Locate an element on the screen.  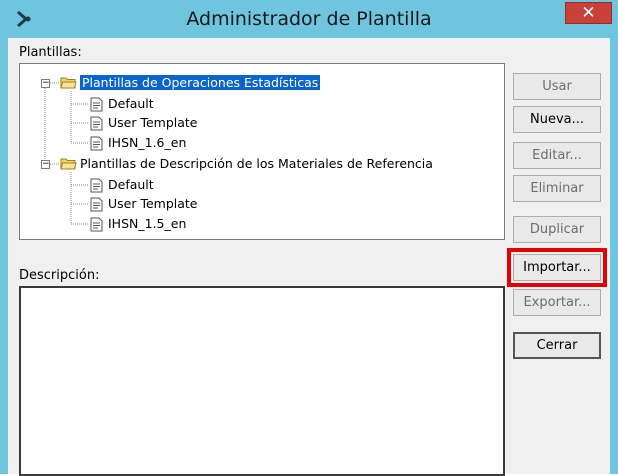
tree-connector-lines is located at coordinates (66, 153).